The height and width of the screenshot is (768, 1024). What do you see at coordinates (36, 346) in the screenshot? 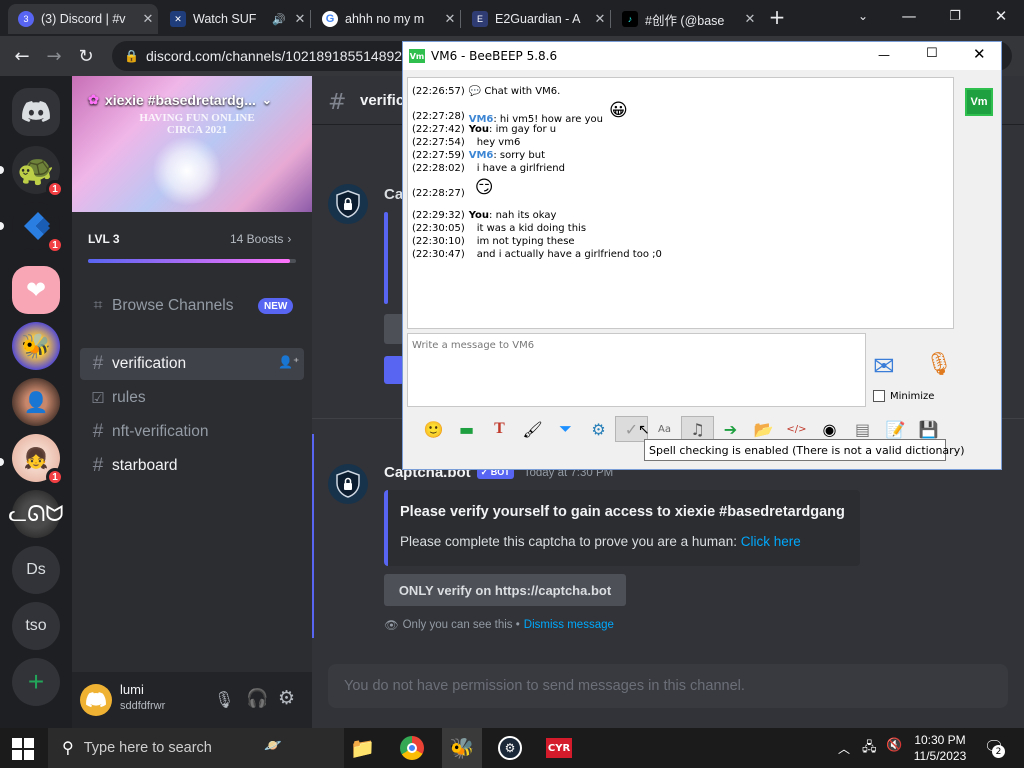
I see `server-bee: 🐝` at bounding box center [36, 346].